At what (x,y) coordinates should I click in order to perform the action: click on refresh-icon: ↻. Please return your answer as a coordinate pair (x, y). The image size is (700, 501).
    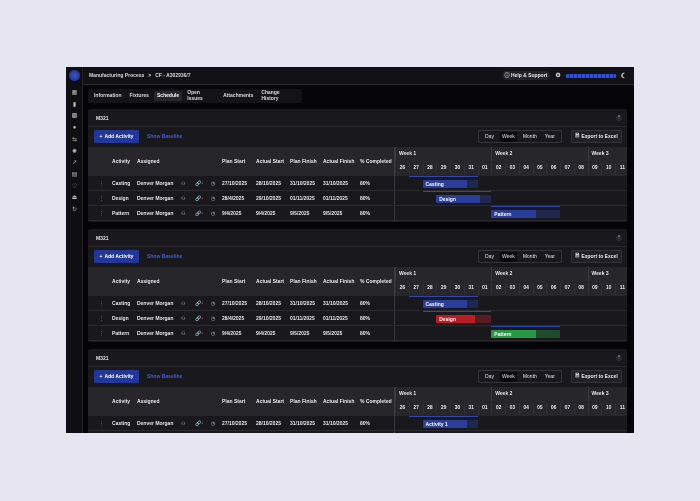
    Looking at the image, I should click on (74, 210).